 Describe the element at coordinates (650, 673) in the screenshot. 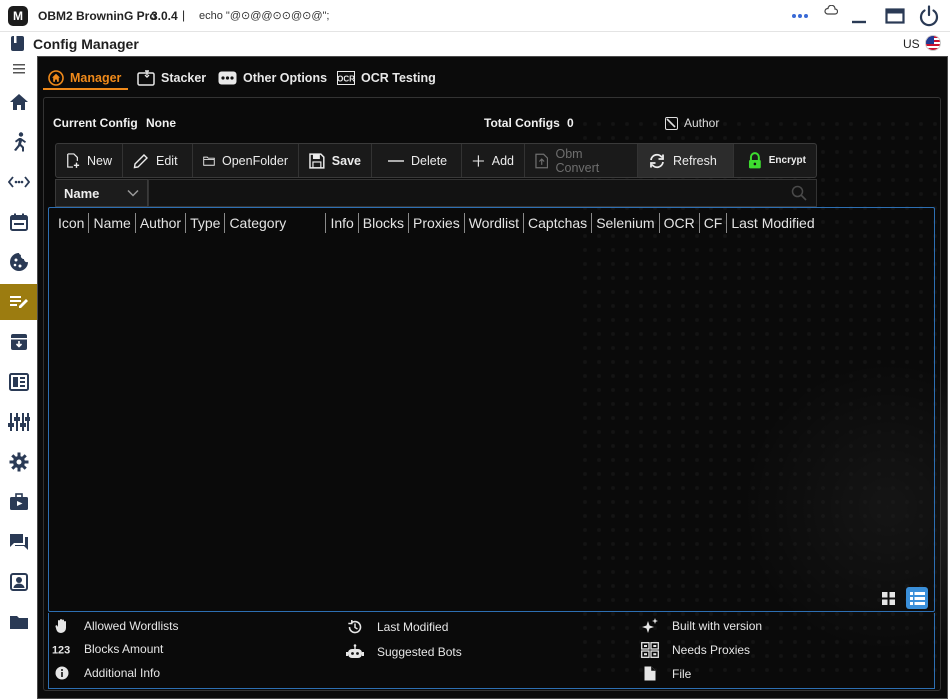

I see `file-icon` at that location.